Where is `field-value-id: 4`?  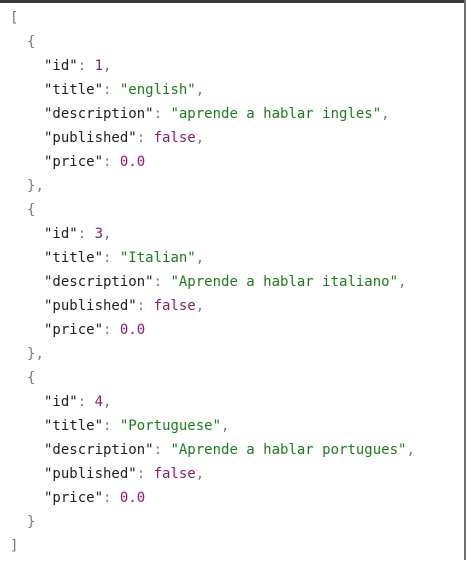 field-value-id: 4 is located at coordinates (99, 402).